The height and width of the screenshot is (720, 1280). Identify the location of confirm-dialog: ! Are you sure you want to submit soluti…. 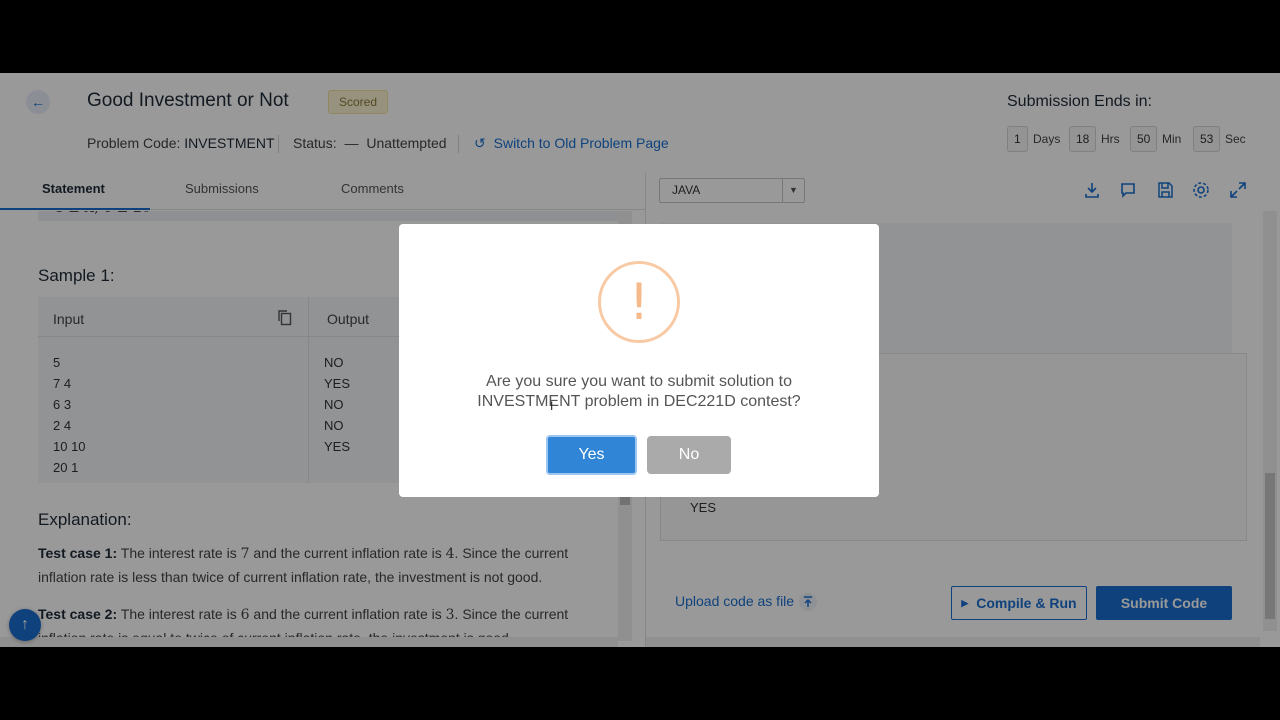
(639, 360).